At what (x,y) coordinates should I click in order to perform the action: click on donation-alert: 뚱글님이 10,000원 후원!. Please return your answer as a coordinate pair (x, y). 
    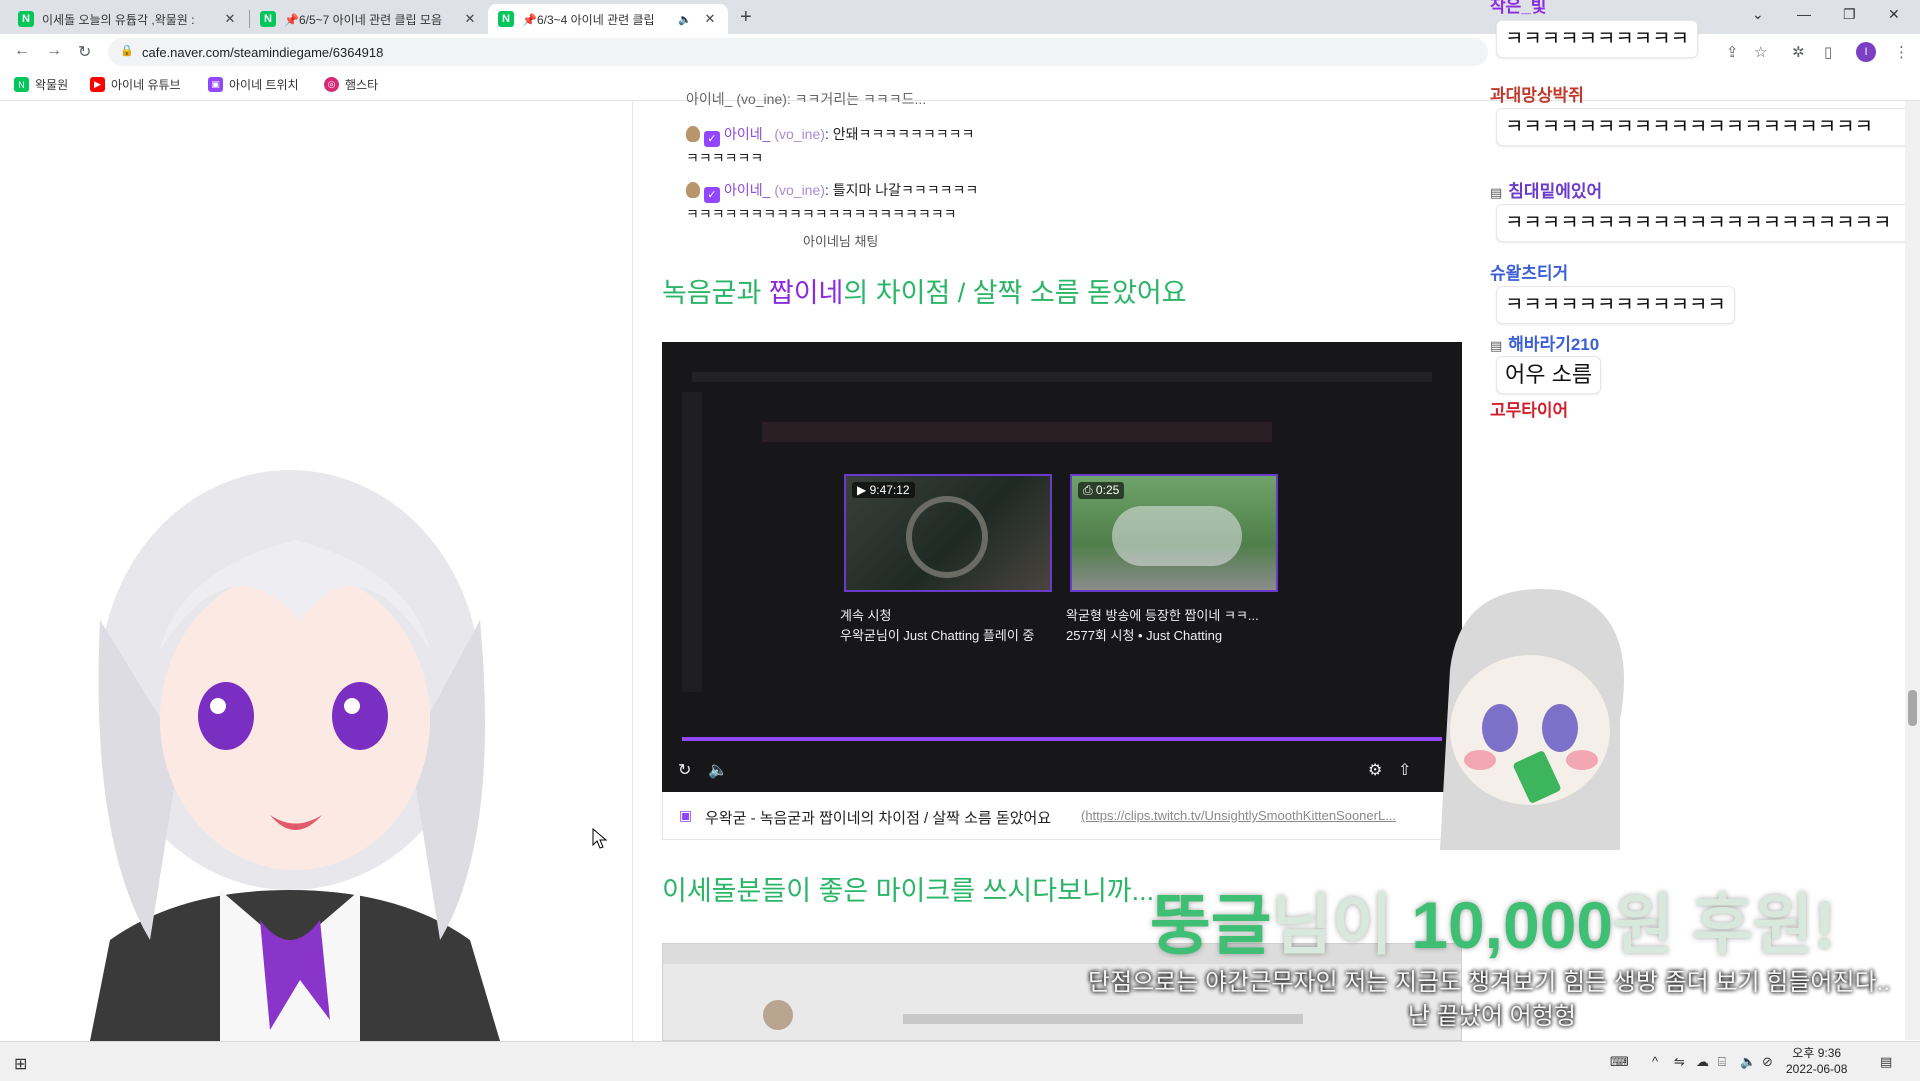
    Looking at the image, I should click on (1493, 920).